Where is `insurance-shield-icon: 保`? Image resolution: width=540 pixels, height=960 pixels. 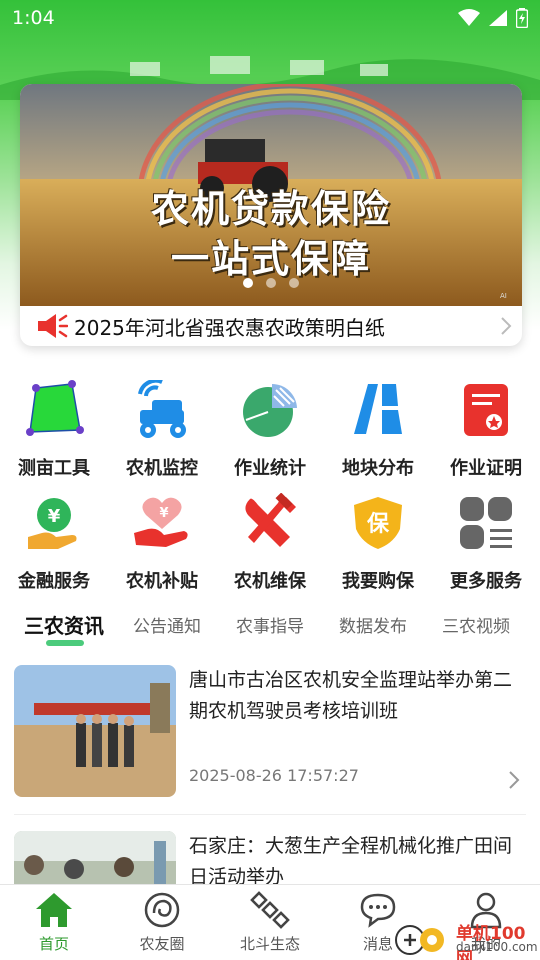
insurance-shield-icon: 保 is located at coordinates (378, 523).